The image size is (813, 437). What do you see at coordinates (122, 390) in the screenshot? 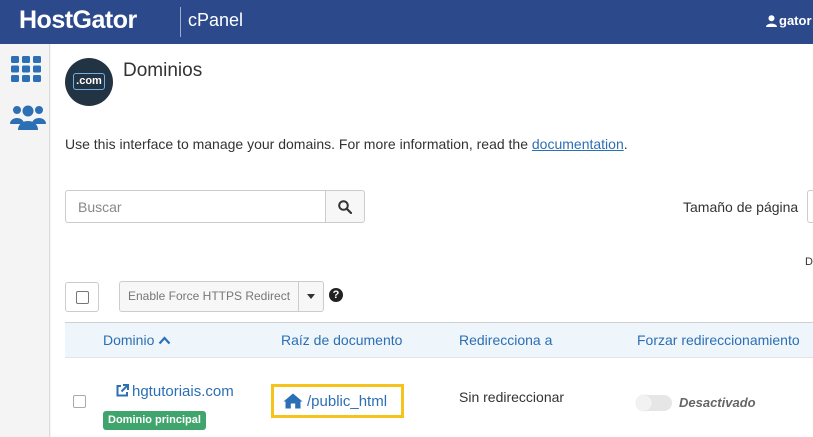
I see `external-link-icon` at bounding box center [122, 390].